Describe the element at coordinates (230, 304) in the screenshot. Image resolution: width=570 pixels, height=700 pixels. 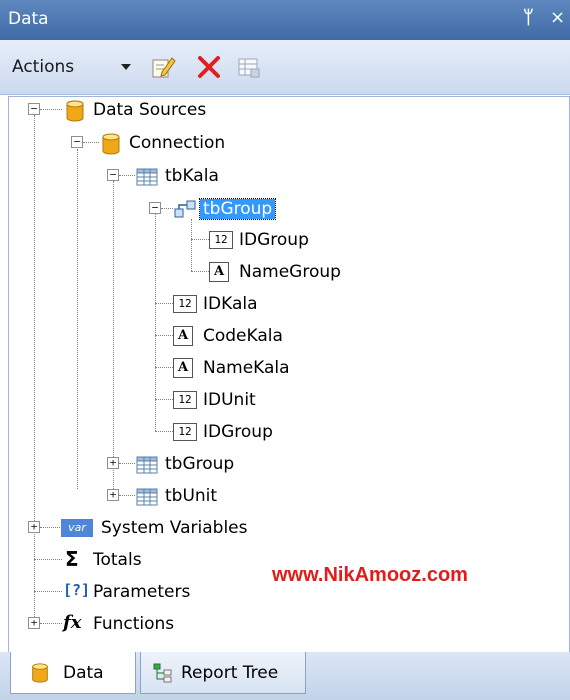
I see `tree-node-label: IDKala` at that location.